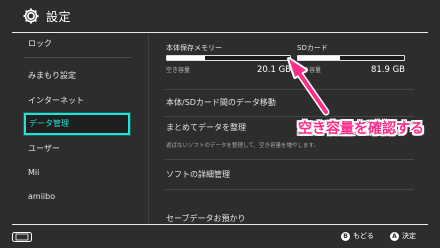  What do you see at coordinates (351, 58) in the screenshot?
I see `sd-card-bar` at bounding box center [351, 58].